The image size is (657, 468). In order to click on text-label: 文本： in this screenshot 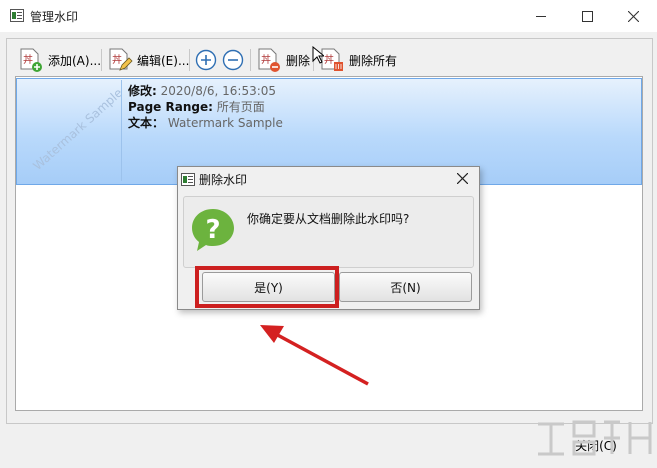, I will do `click(146, 123)`.